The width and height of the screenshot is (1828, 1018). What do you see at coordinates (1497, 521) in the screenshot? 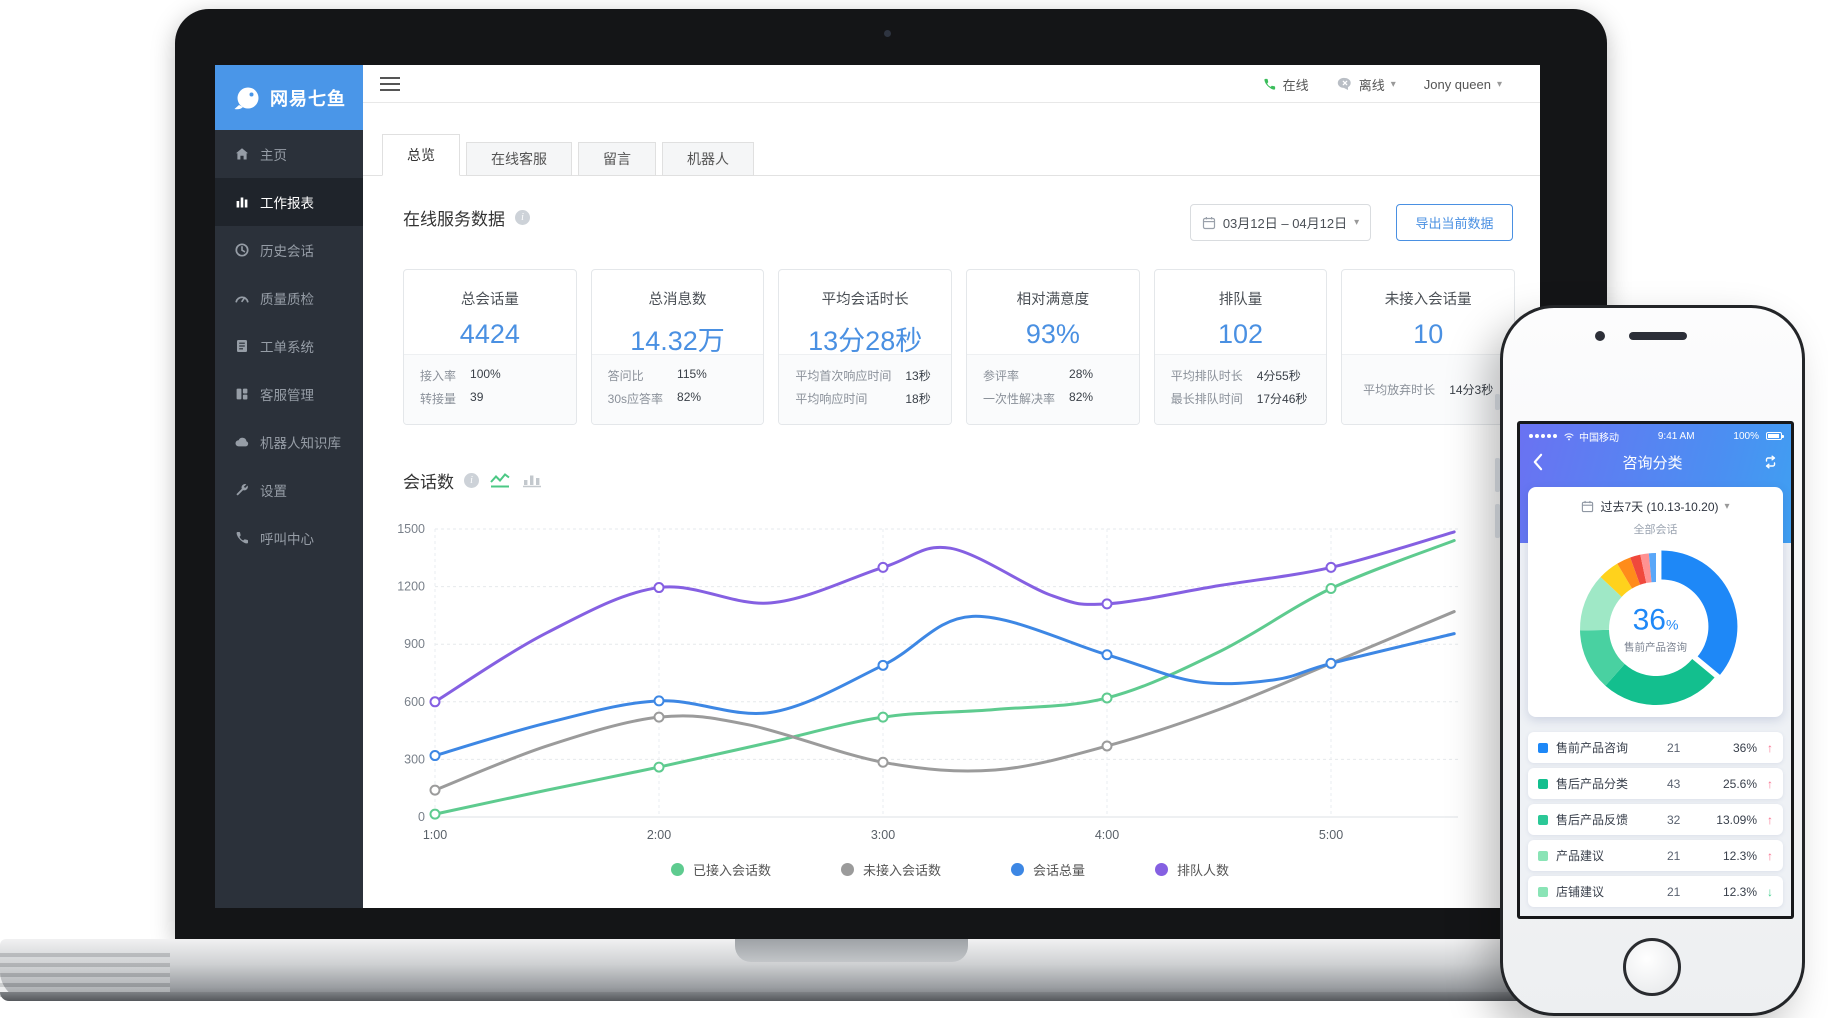
I see `phone-volume-down-button` at bounding box center [1497, 521].